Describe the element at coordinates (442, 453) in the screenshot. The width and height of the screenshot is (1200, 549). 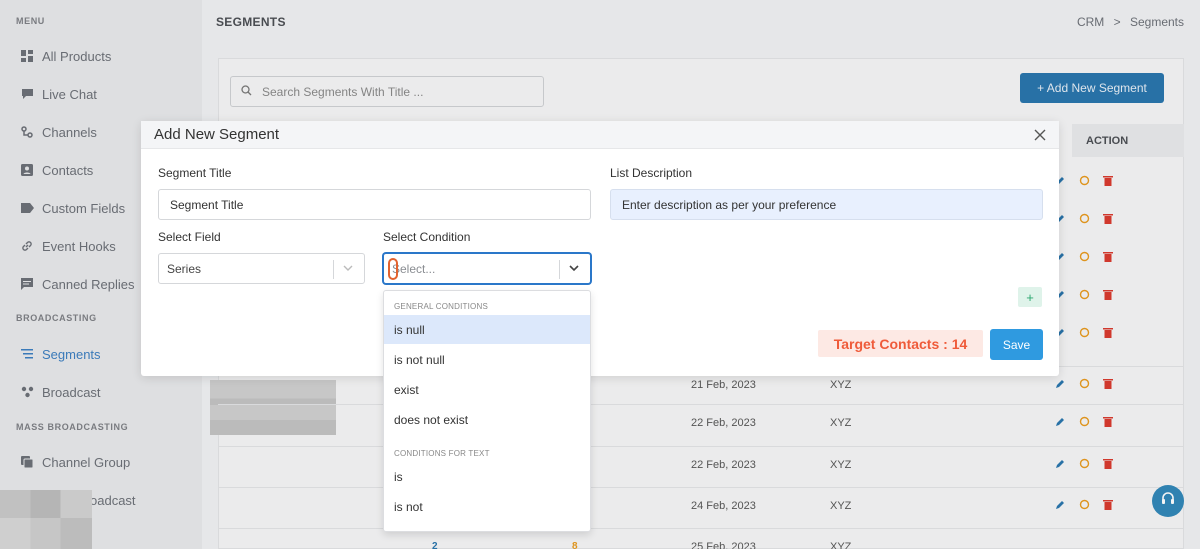
I see `menu-group-text: CONDITIONS FOR TEXT` at that location.